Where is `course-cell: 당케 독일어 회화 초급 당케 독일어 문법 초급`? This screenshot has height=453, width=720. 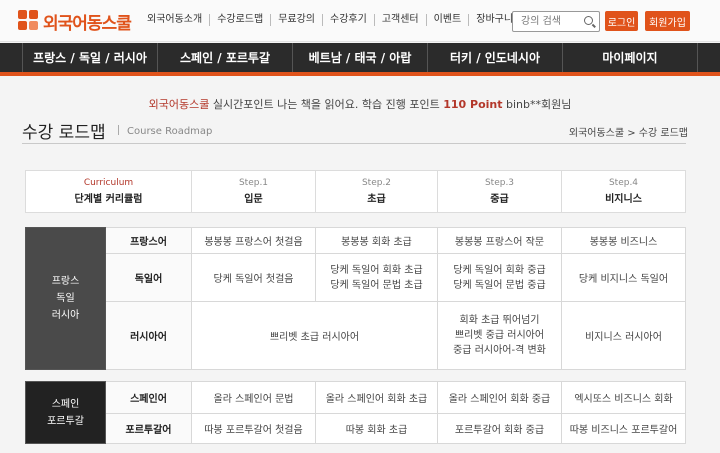 course-cell: 당케 독일어 회화 초급 당케 독일어 문법 초급 is located at coordinates (376, 277).